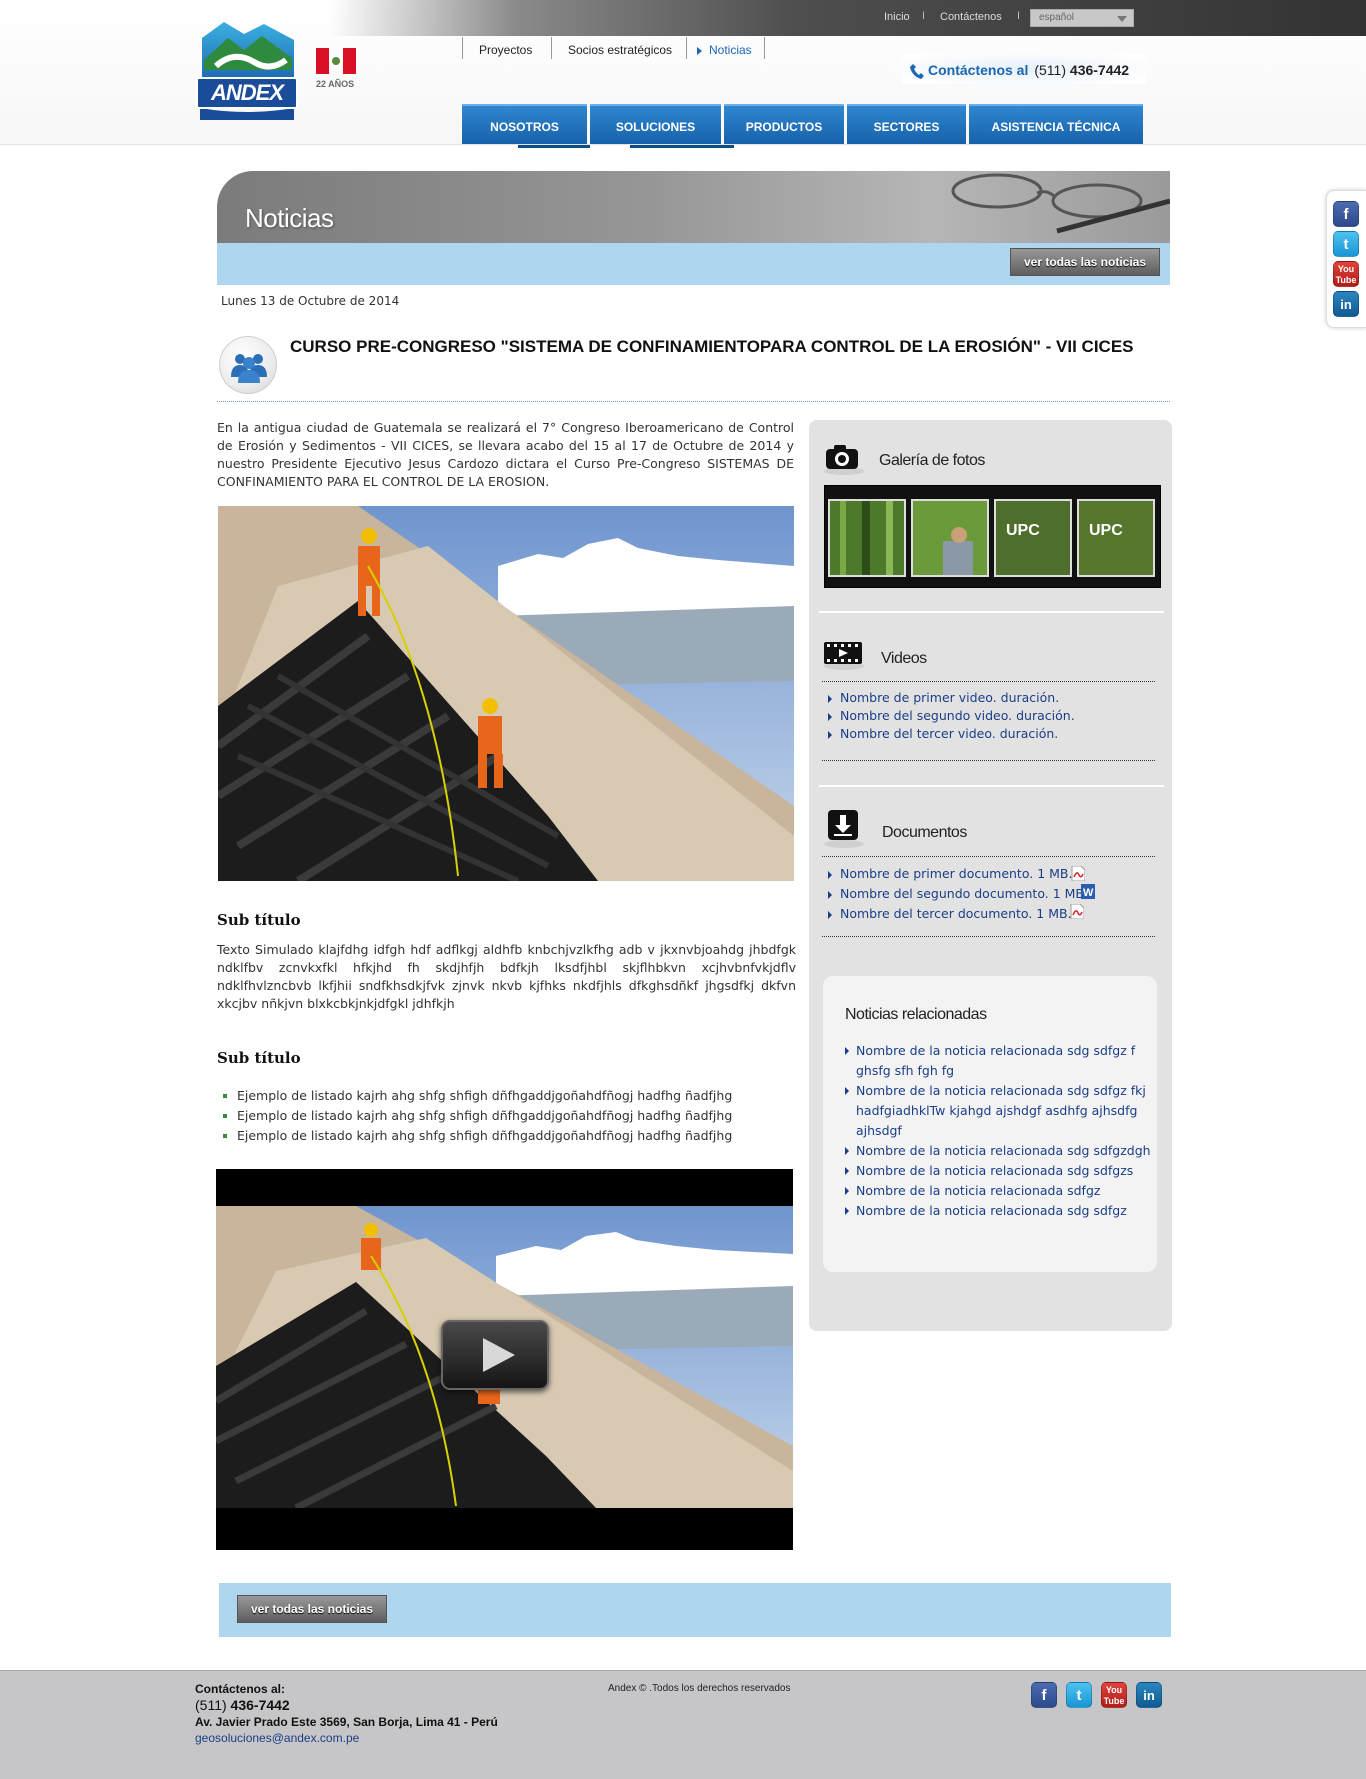 The height and width of the screenshot is (1779, 1366). What do you see at coordinates (240, 1689) in the screenshot?
I see `footer-contact-label: Contáctenos al:` at bounding box center [240, 1689].